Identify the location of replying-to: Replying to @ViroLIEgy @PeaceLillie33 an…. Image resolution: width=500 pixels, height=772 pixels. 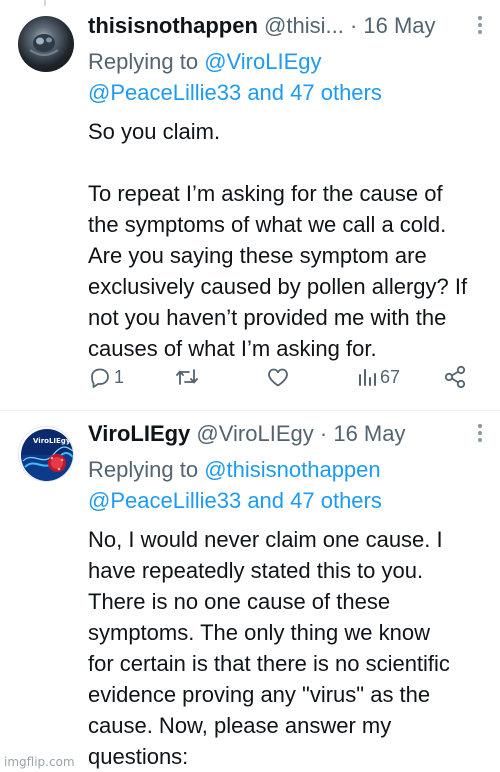
(286, 77).